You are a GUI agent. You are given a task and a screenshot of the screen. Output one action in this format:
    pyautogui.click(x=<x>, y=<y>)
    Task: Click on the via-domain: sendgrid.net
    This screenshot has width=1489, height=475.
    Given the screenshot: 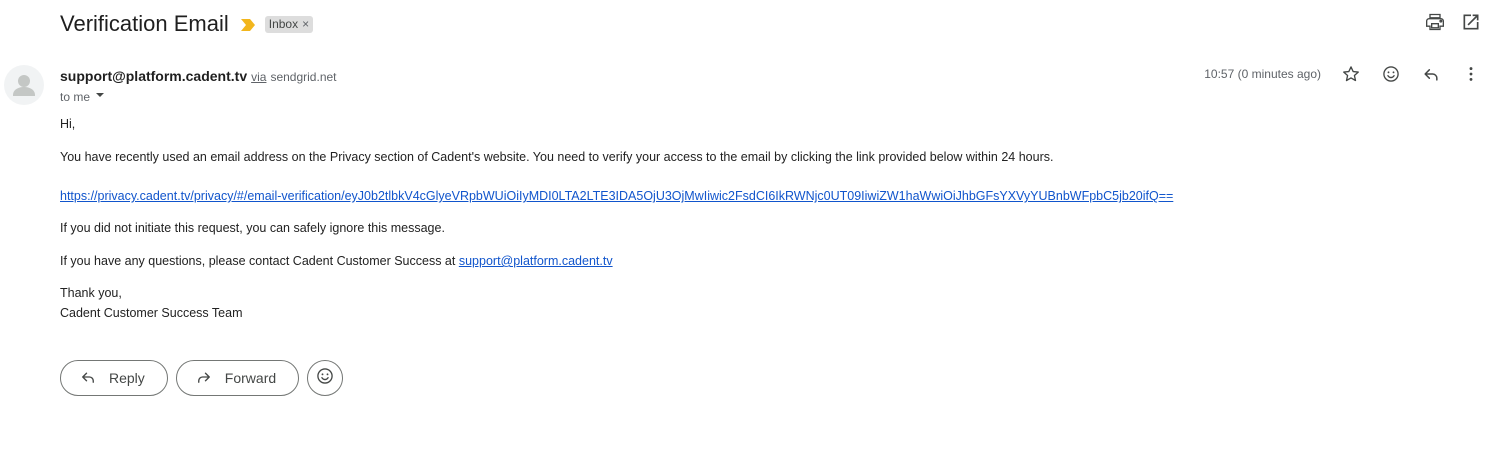 What is the action you would take?
    pyautogui.click(x=303, y=77)
    